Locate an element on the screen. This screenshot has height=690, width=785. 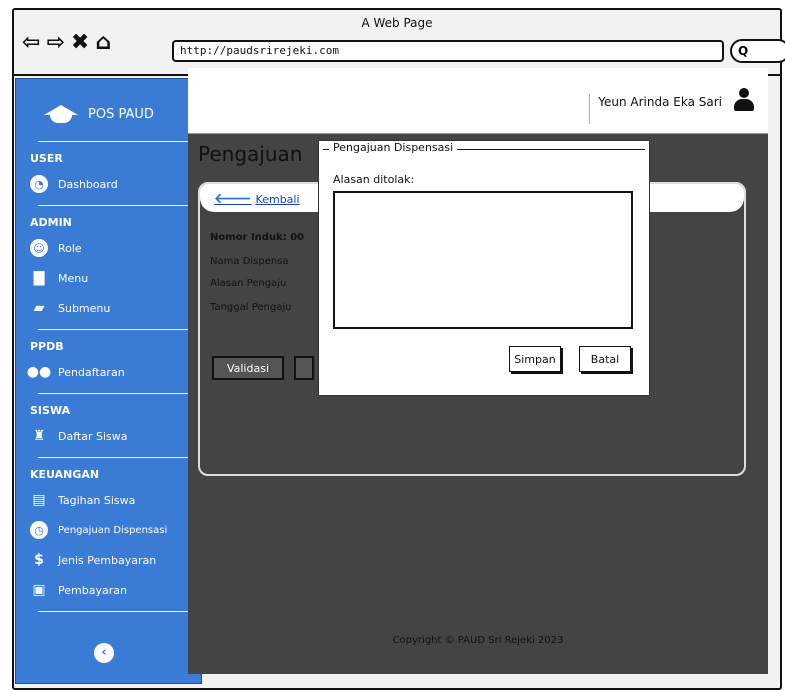
sidebar-item-label: Role is located at coordinates (70, 248).